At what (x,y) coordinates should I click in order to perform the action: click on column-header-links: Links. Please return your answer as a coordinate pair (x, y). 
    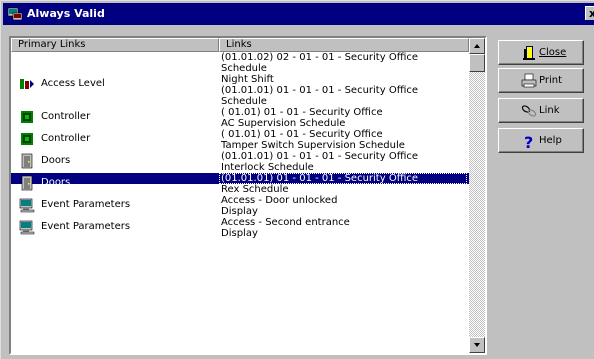
    Looking at the image, I should click on (344, 45).